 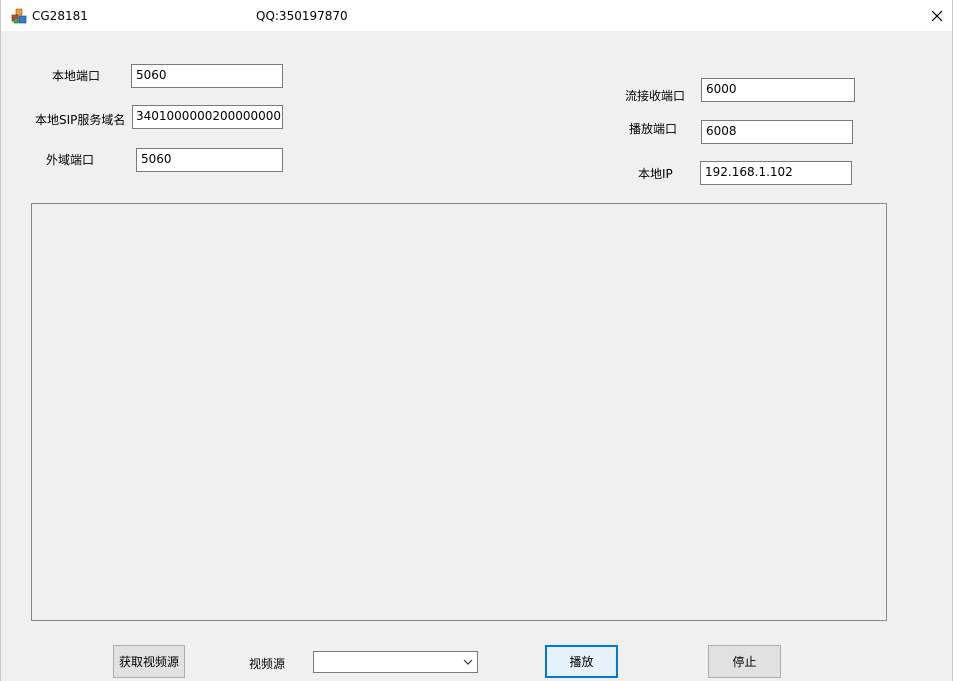 I want to click on play-port-label: 播放端口, so click(x=653, y=129).